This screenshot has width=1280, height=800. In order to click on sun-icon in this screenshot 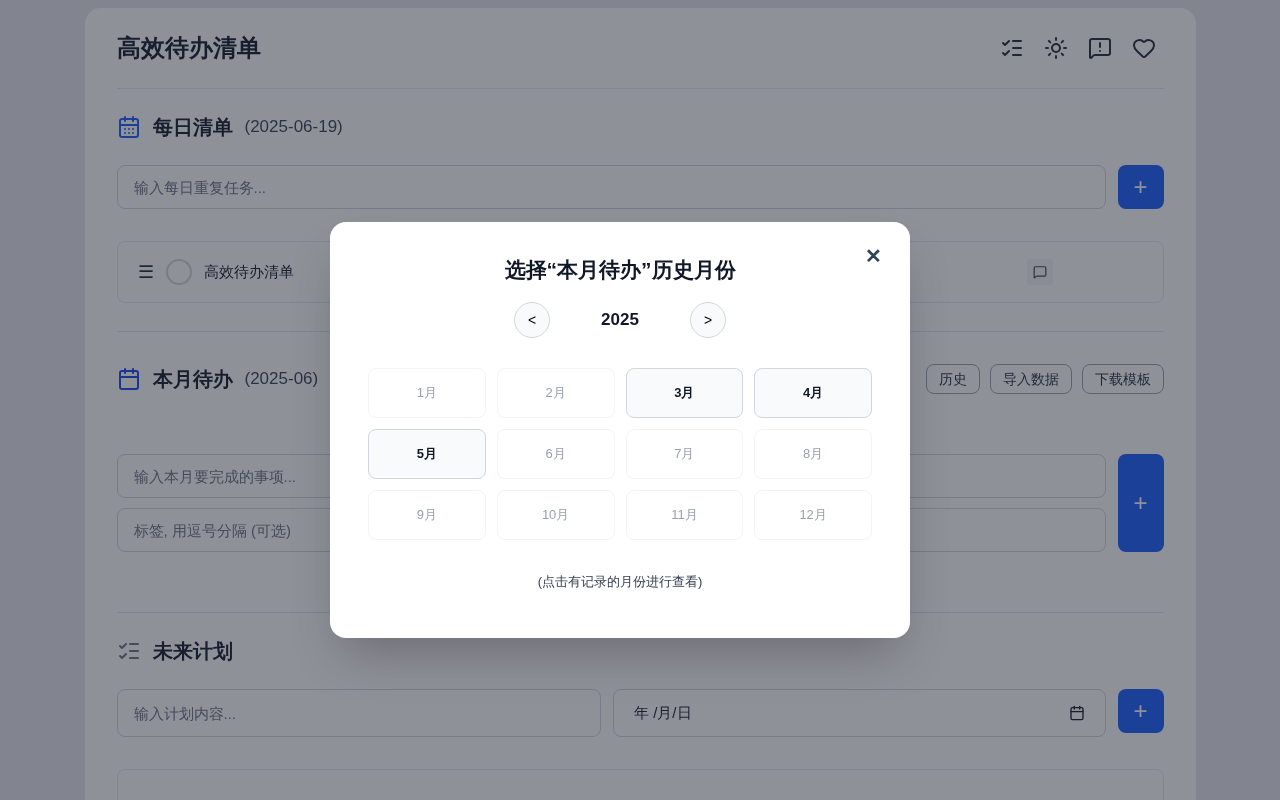, I will do `click(1055, 48)`.